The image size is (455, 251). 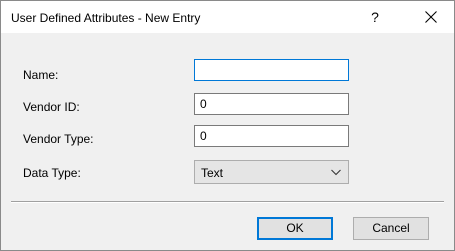 I want to click on vendor-type-field, so click(x=271, y=136).